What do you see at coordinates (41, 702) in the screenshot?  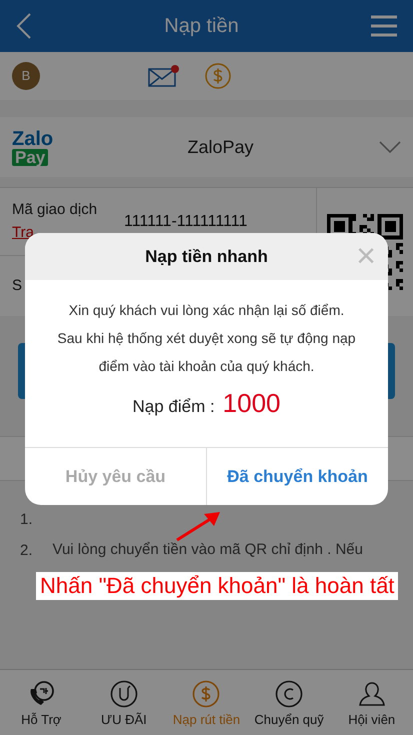 I see `nav-tab: Hỗ Trợ` at bounding box center [41, 702].